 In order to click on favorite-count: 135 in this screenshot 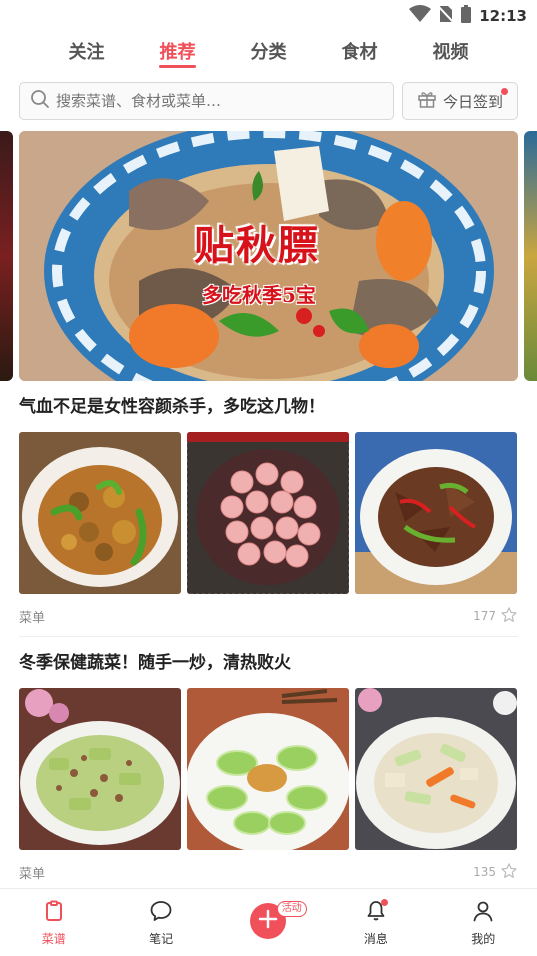, I will do `click(495, 872)`.